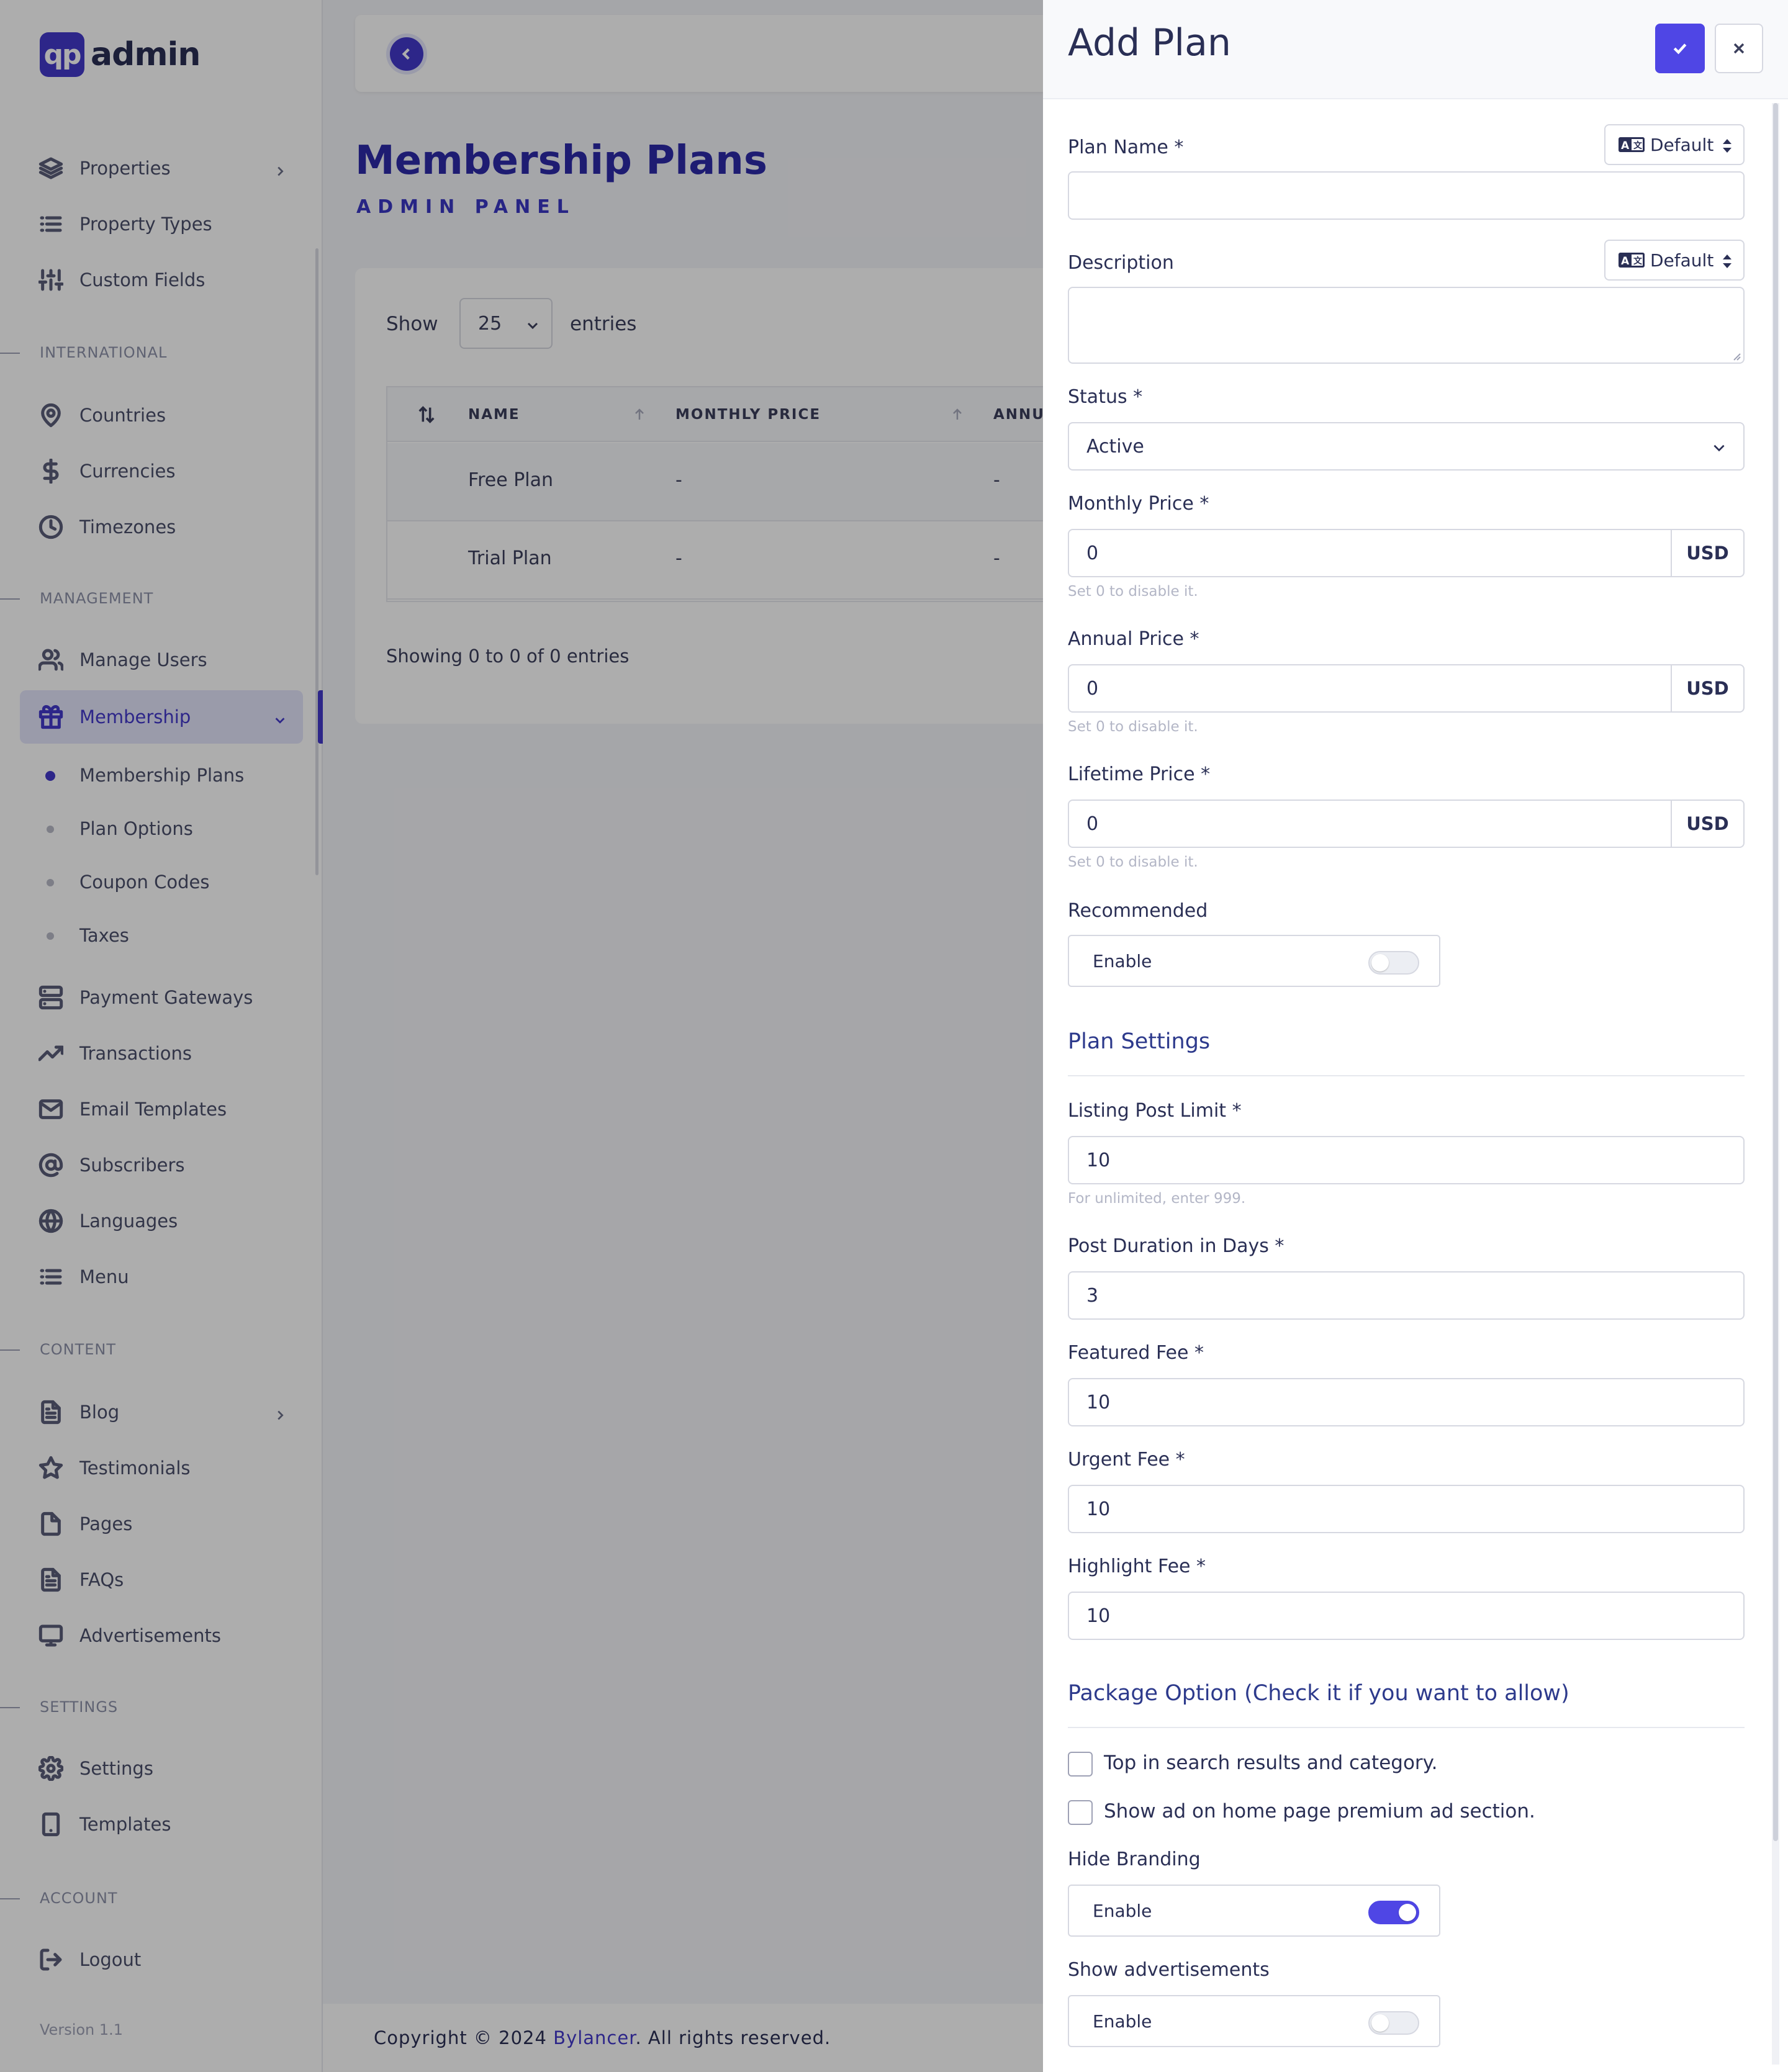  Describe the element at coordinates (1080, 1764) in the screenshot. I see `top-search-checkbox` at that location.